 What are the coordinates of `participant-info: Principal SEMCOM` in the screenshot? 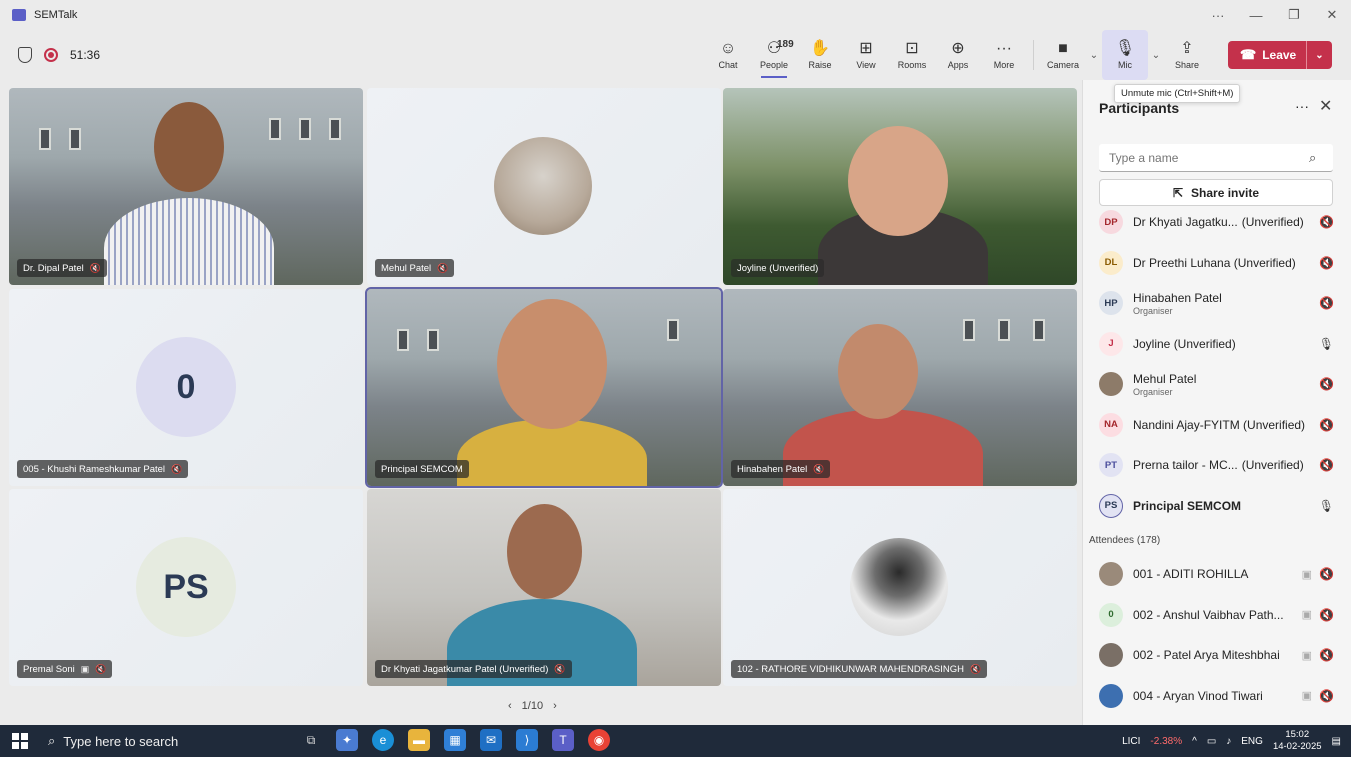 It's located at (1187, 506).